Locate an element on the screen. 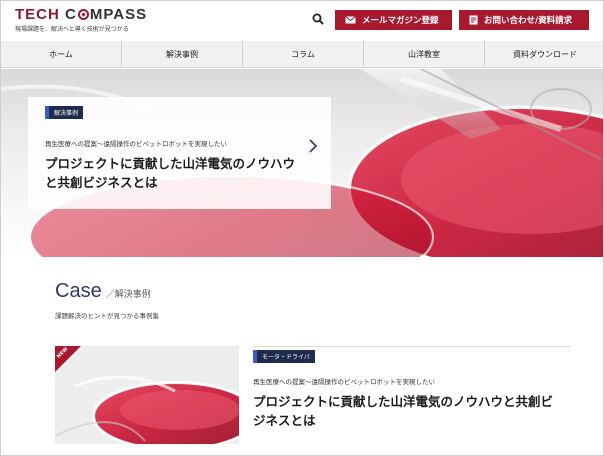  case-title-ja: ／解決事例 is located at coordinates (128, 295).